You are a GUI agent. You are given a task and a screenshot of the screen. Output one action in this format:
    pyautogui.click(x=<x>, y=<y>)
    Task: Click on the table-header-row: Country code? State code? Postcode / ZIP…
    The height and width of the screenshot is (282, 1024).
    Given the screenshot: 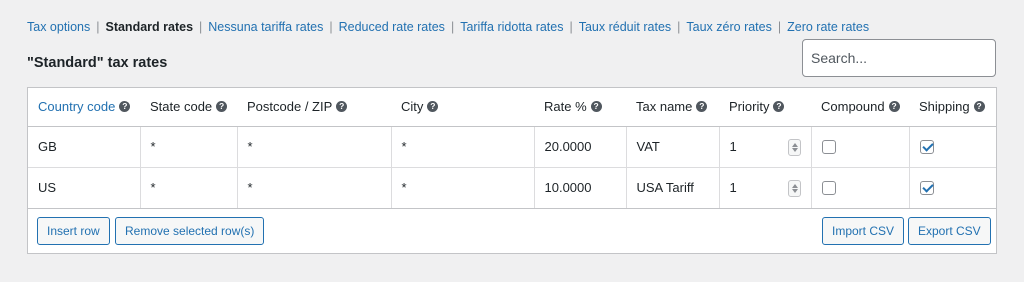 What is the action you would take?
    pyautogui.click(x=512, y=107)
    